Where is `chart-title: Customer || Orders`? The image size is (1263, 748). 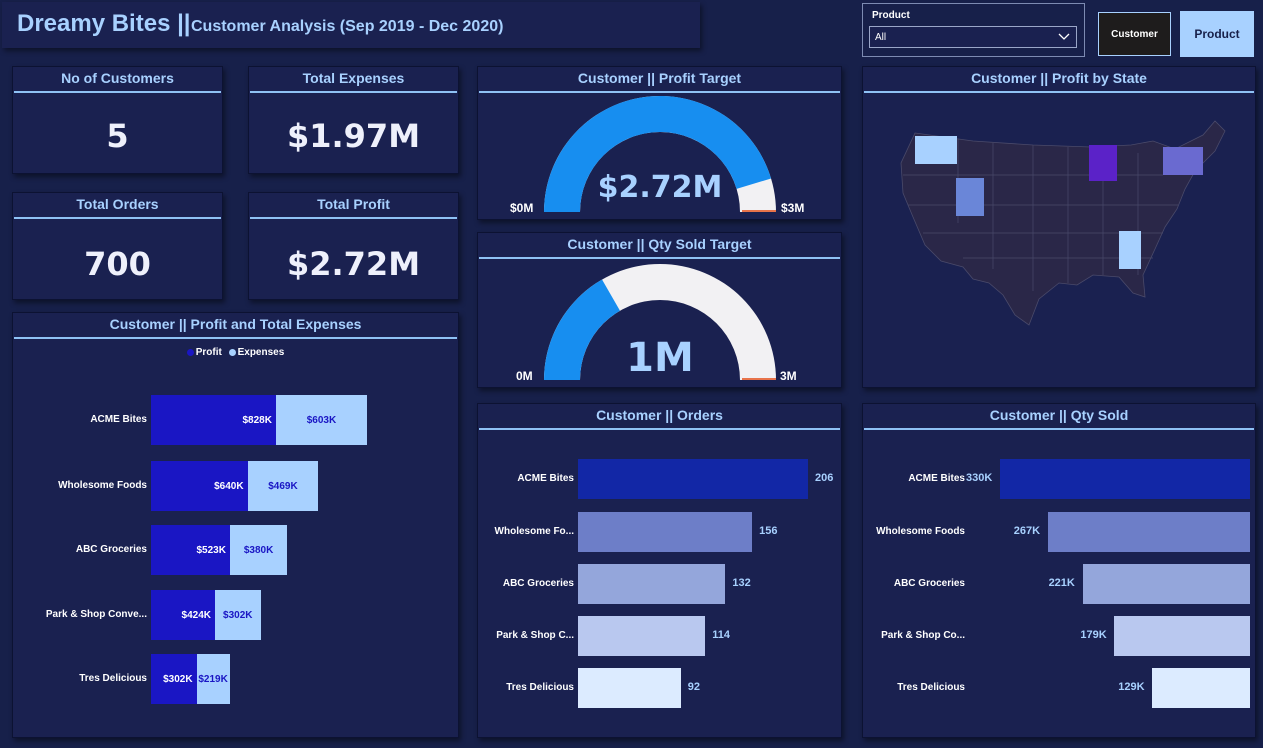 chart-title: Customer || Orders is located at coordinates (659, 417).